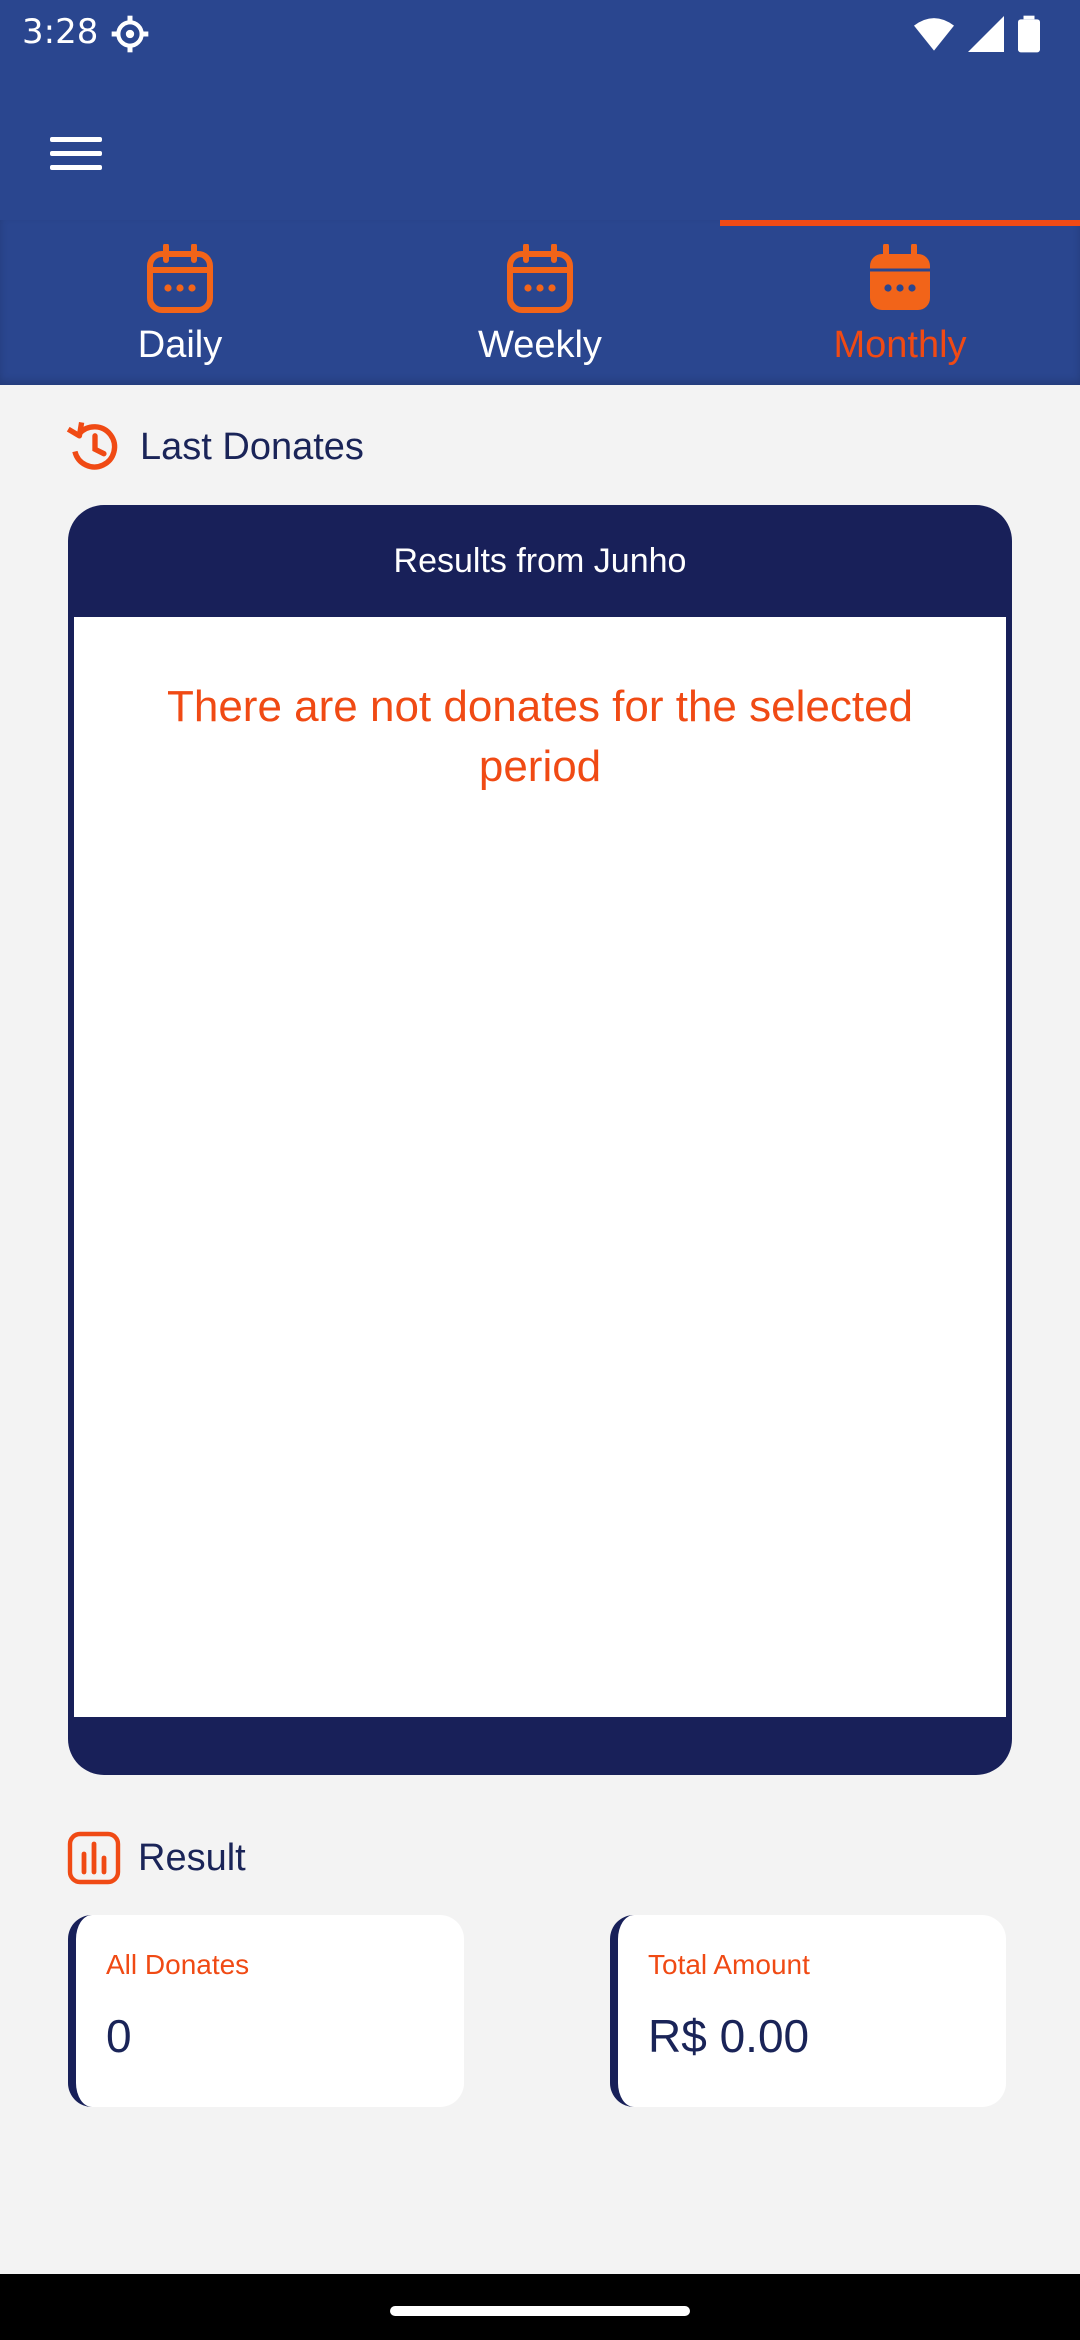 The image size is (1080, 2340). Describe the element at coordinates (900, 345) in the screenshot. I see `tab-label: Monthly` at that location.